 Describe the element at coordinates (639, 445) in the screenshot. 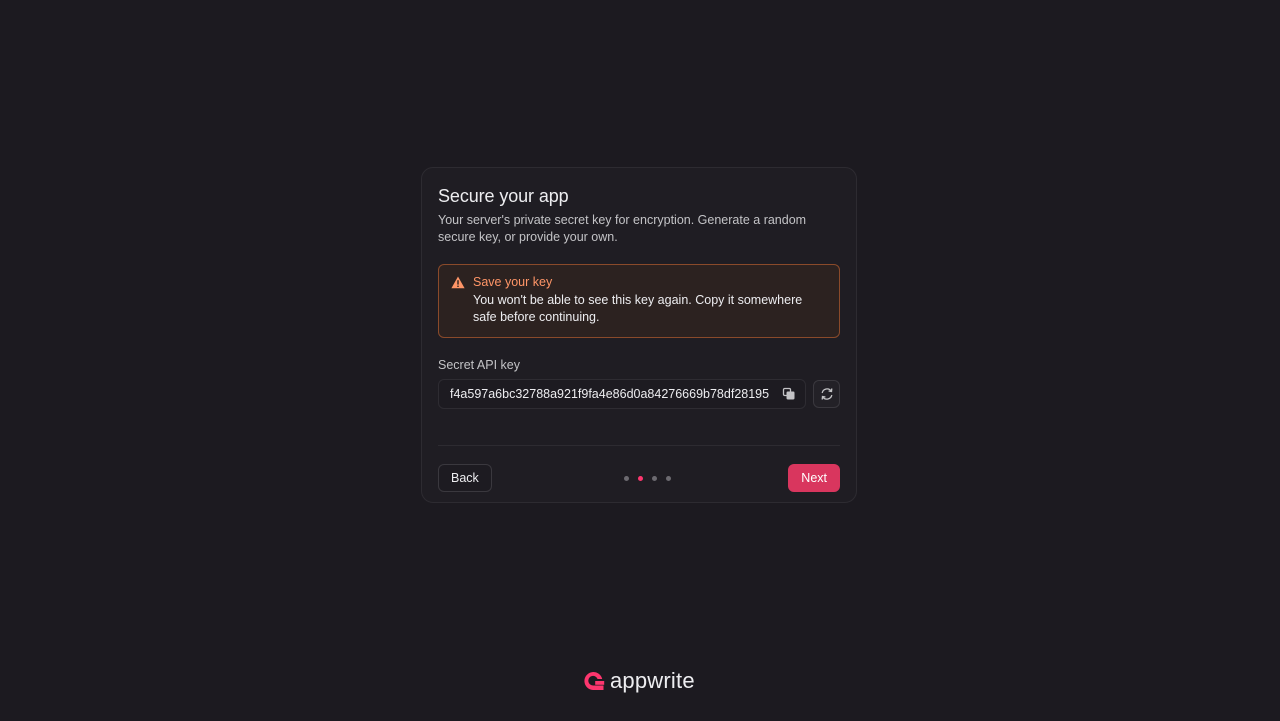

I see `footer-divider` at that location.